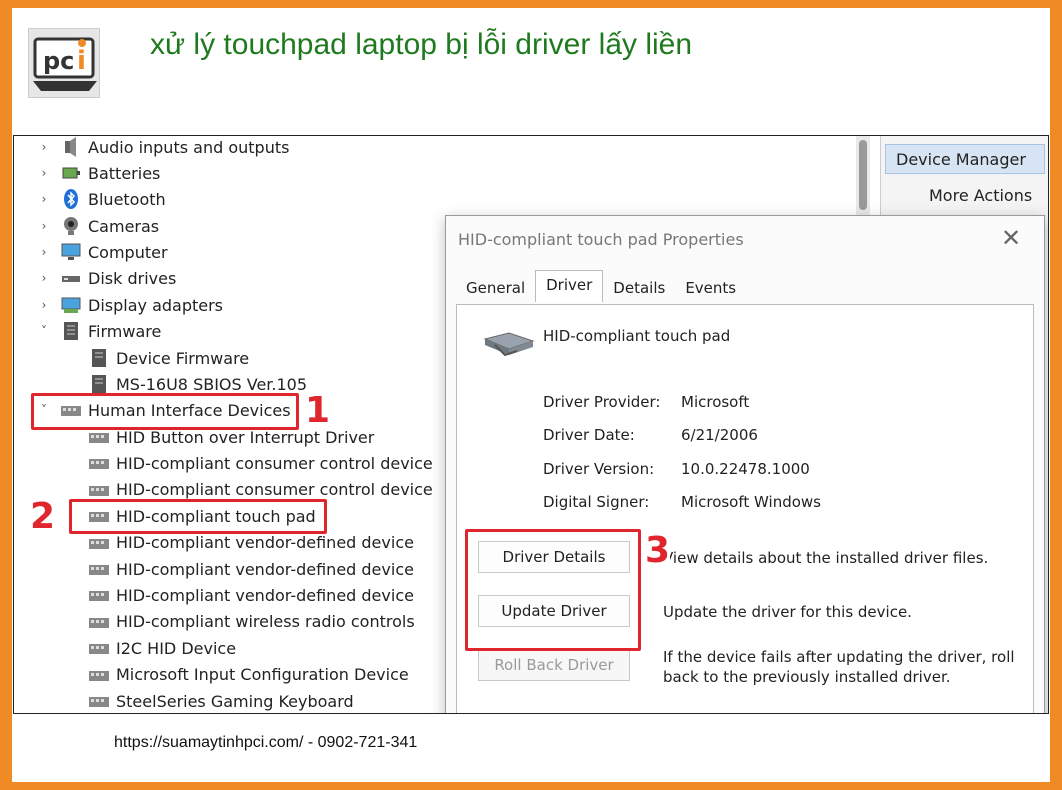  Describe the element at coordinates (262, 675) in the screenshot. I see `tree-item-label: Microsoft Input Configuration Device` at that location.